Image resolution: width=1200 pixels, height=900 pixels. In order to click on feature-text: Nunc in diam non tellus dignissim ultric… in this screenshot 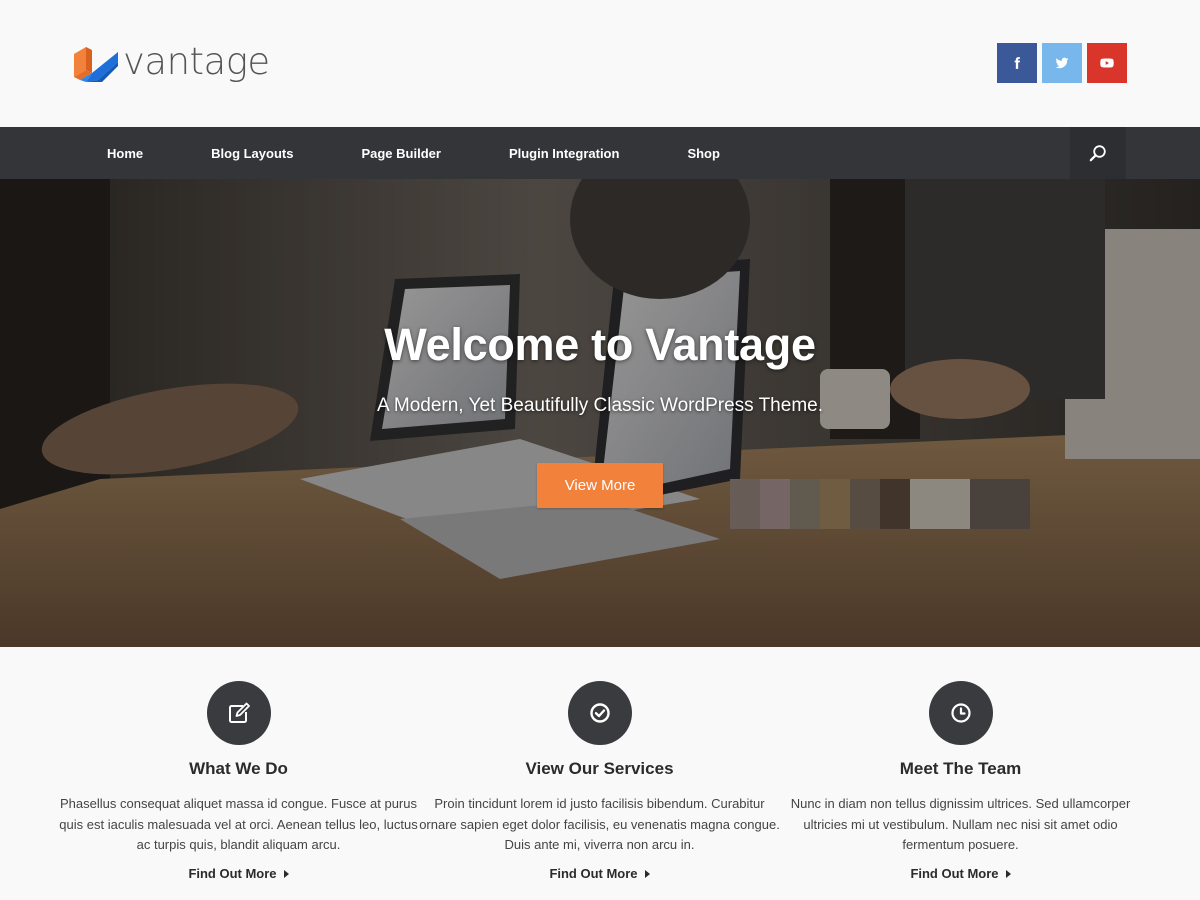, I will do `click(960, 824)`.